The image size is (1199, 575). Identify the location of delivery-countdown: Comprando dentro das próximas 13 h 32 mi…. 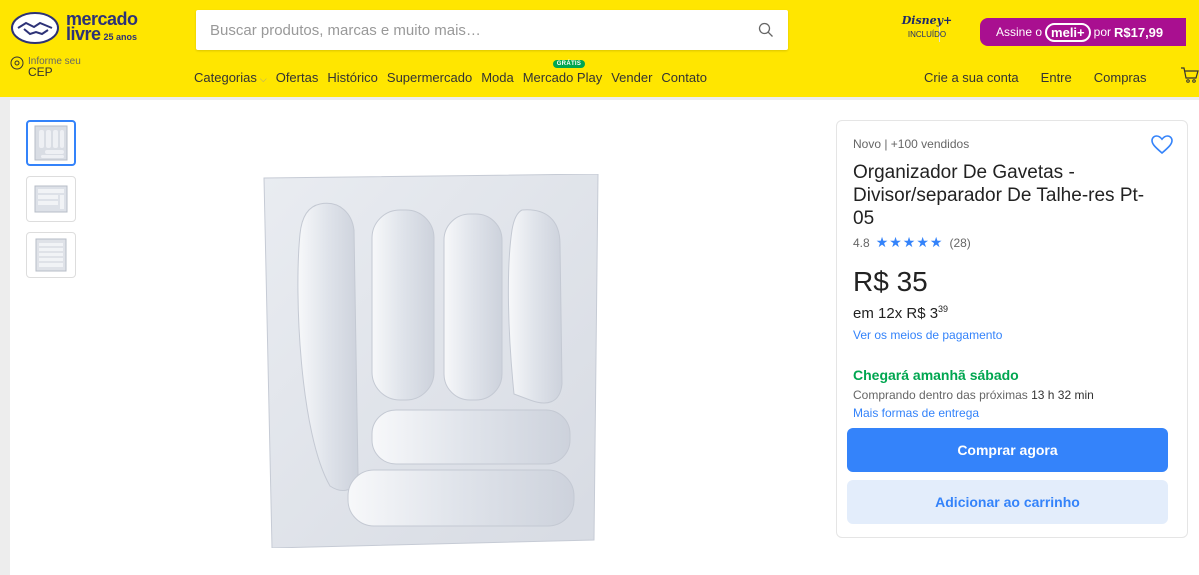
(973, 395).